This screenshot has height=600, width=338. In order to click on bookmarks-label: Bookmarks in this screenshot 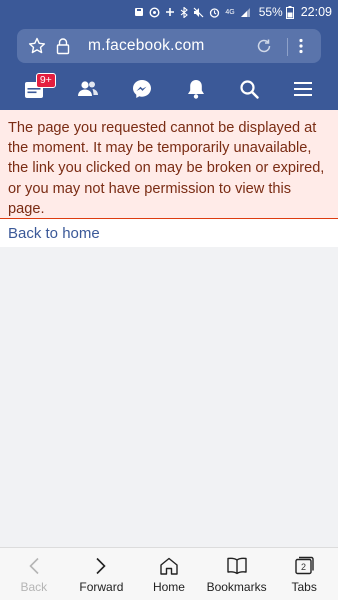, I will do `click(236, 587)`.